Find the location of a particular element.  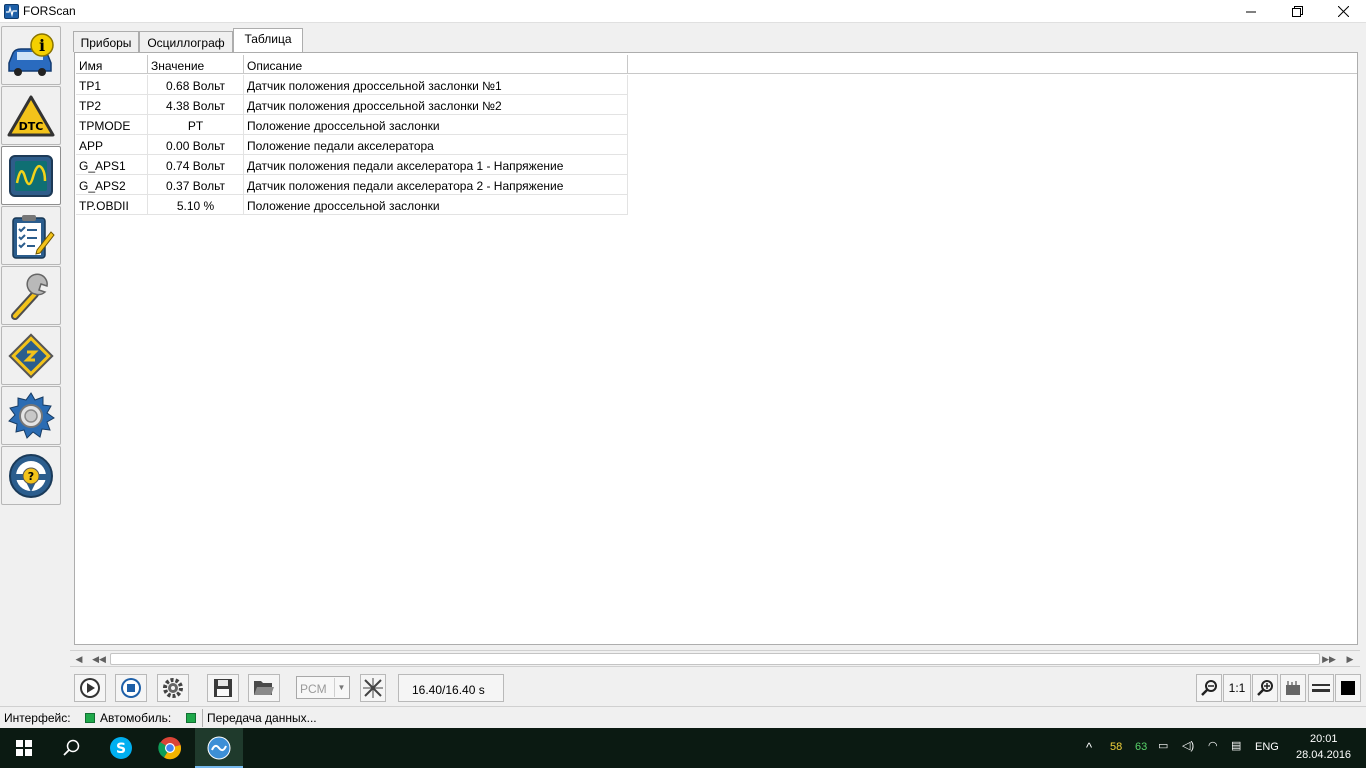

clock-date: 28.04.2016 is located at coordinates (1323, 755).